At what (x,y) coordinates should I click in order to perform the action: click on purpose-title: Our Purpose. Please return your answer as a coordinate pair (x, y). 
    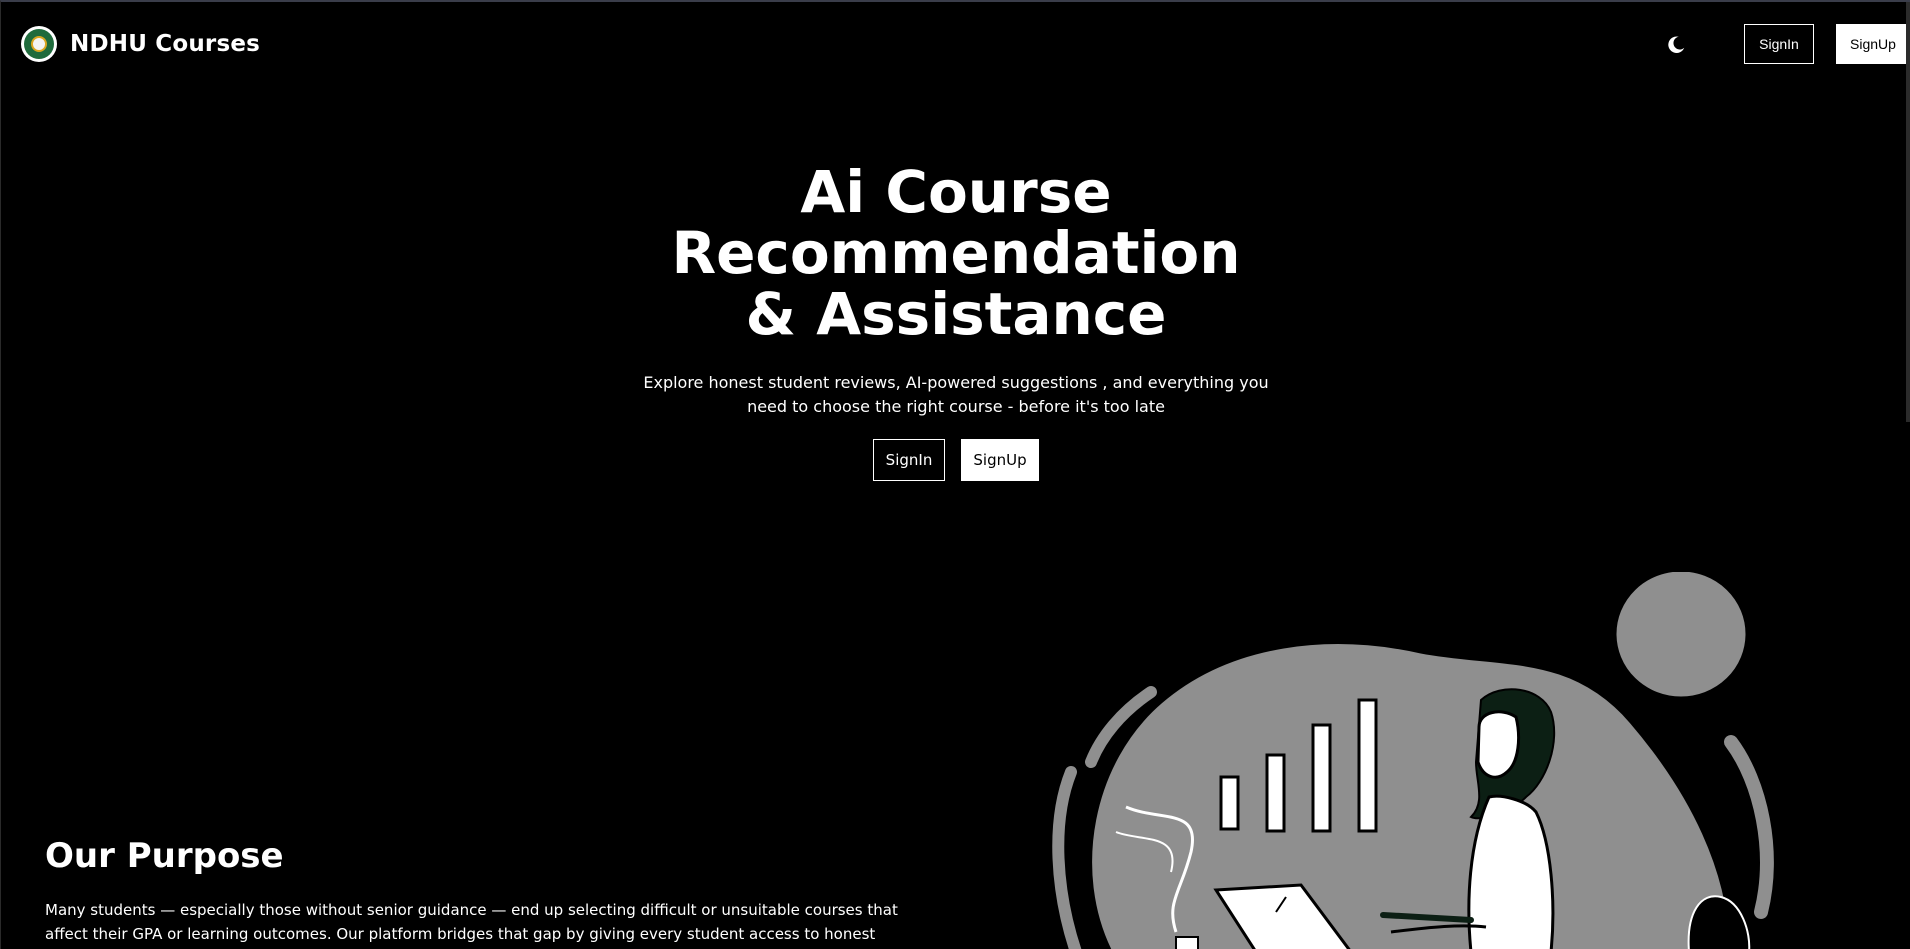
    Looking at the image, I should click on (164, 856).